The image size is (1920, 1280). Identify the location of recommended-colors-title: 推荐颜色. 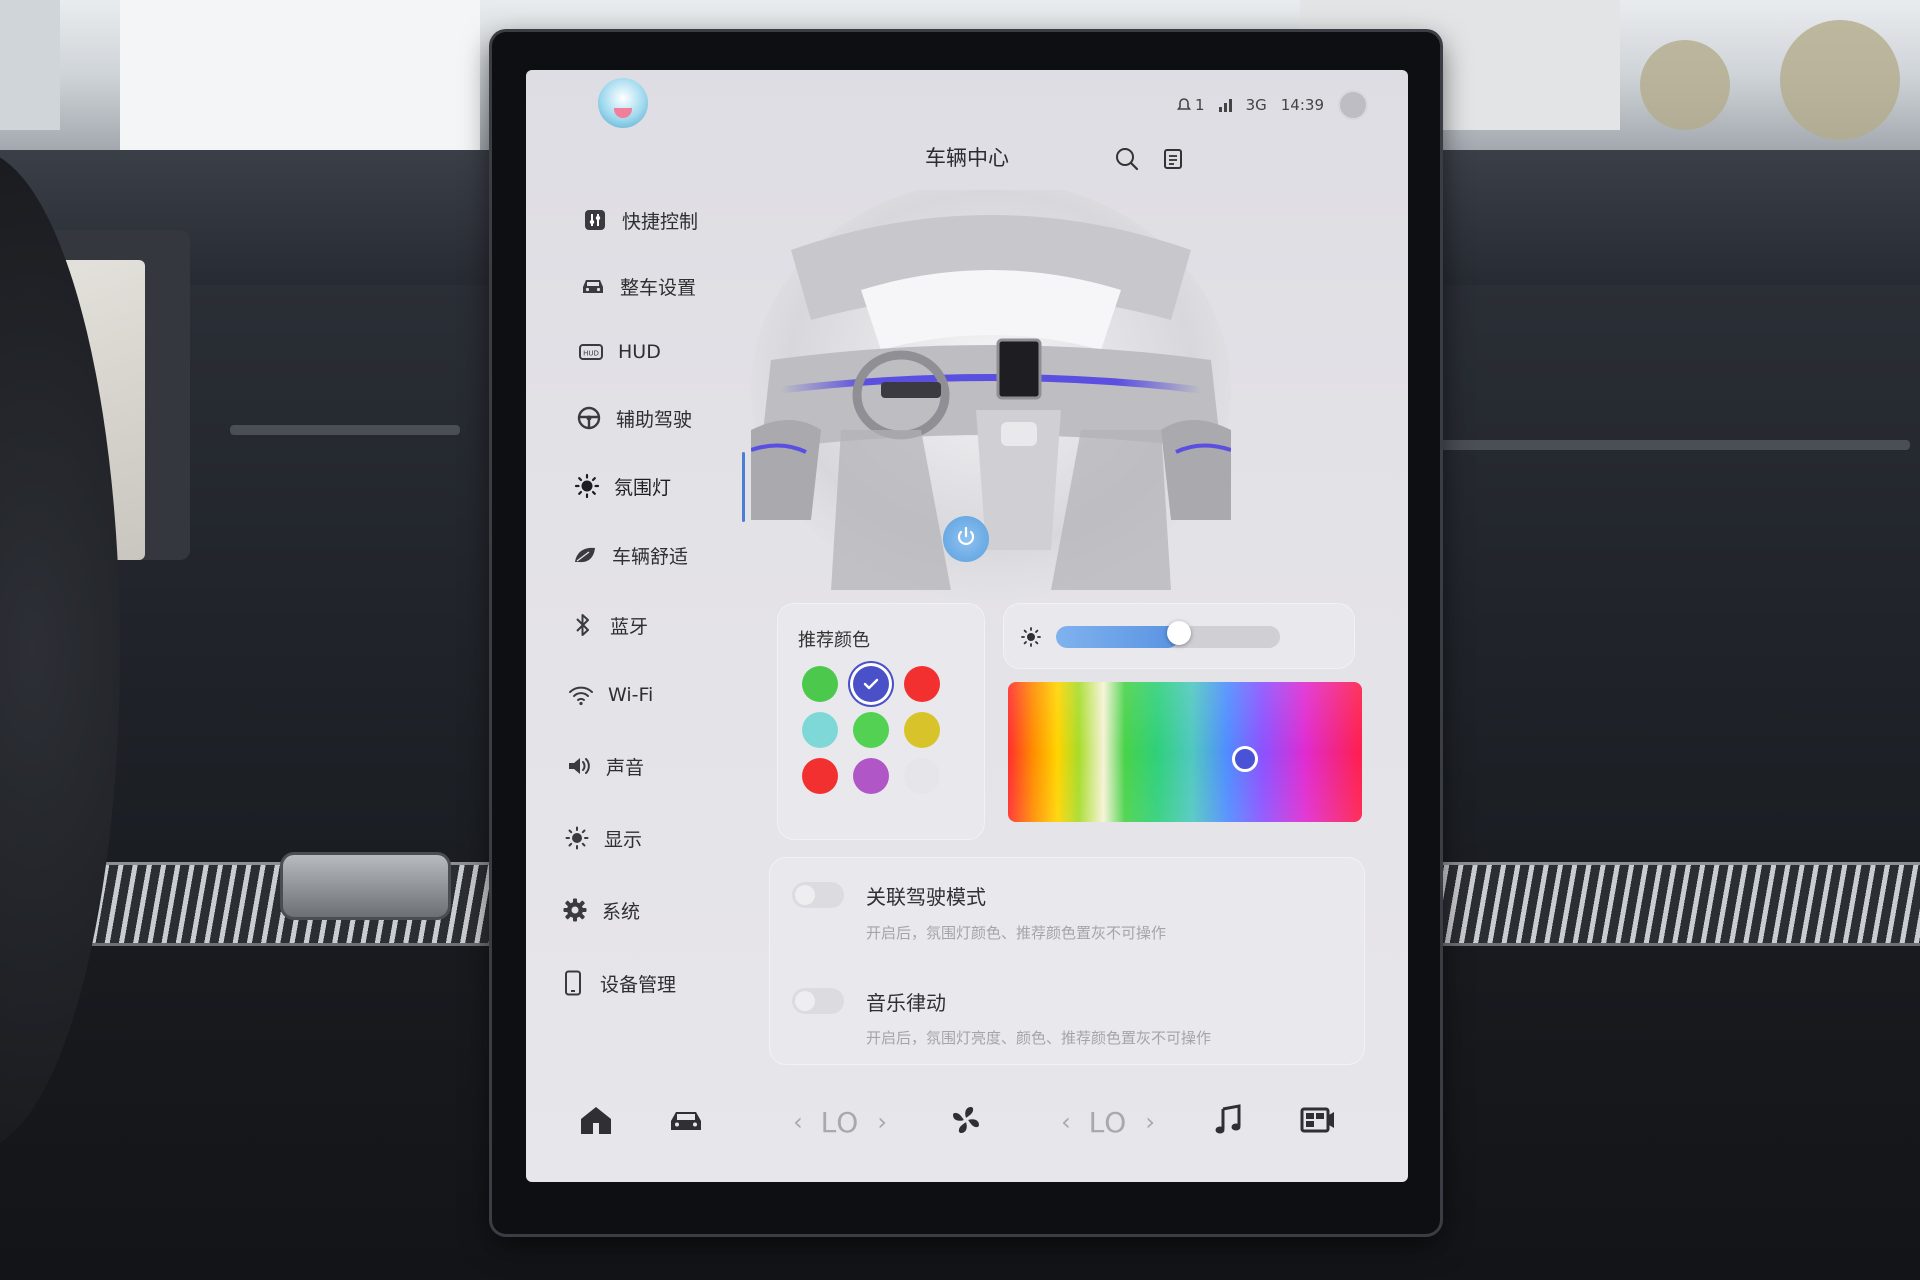
(834, 640).